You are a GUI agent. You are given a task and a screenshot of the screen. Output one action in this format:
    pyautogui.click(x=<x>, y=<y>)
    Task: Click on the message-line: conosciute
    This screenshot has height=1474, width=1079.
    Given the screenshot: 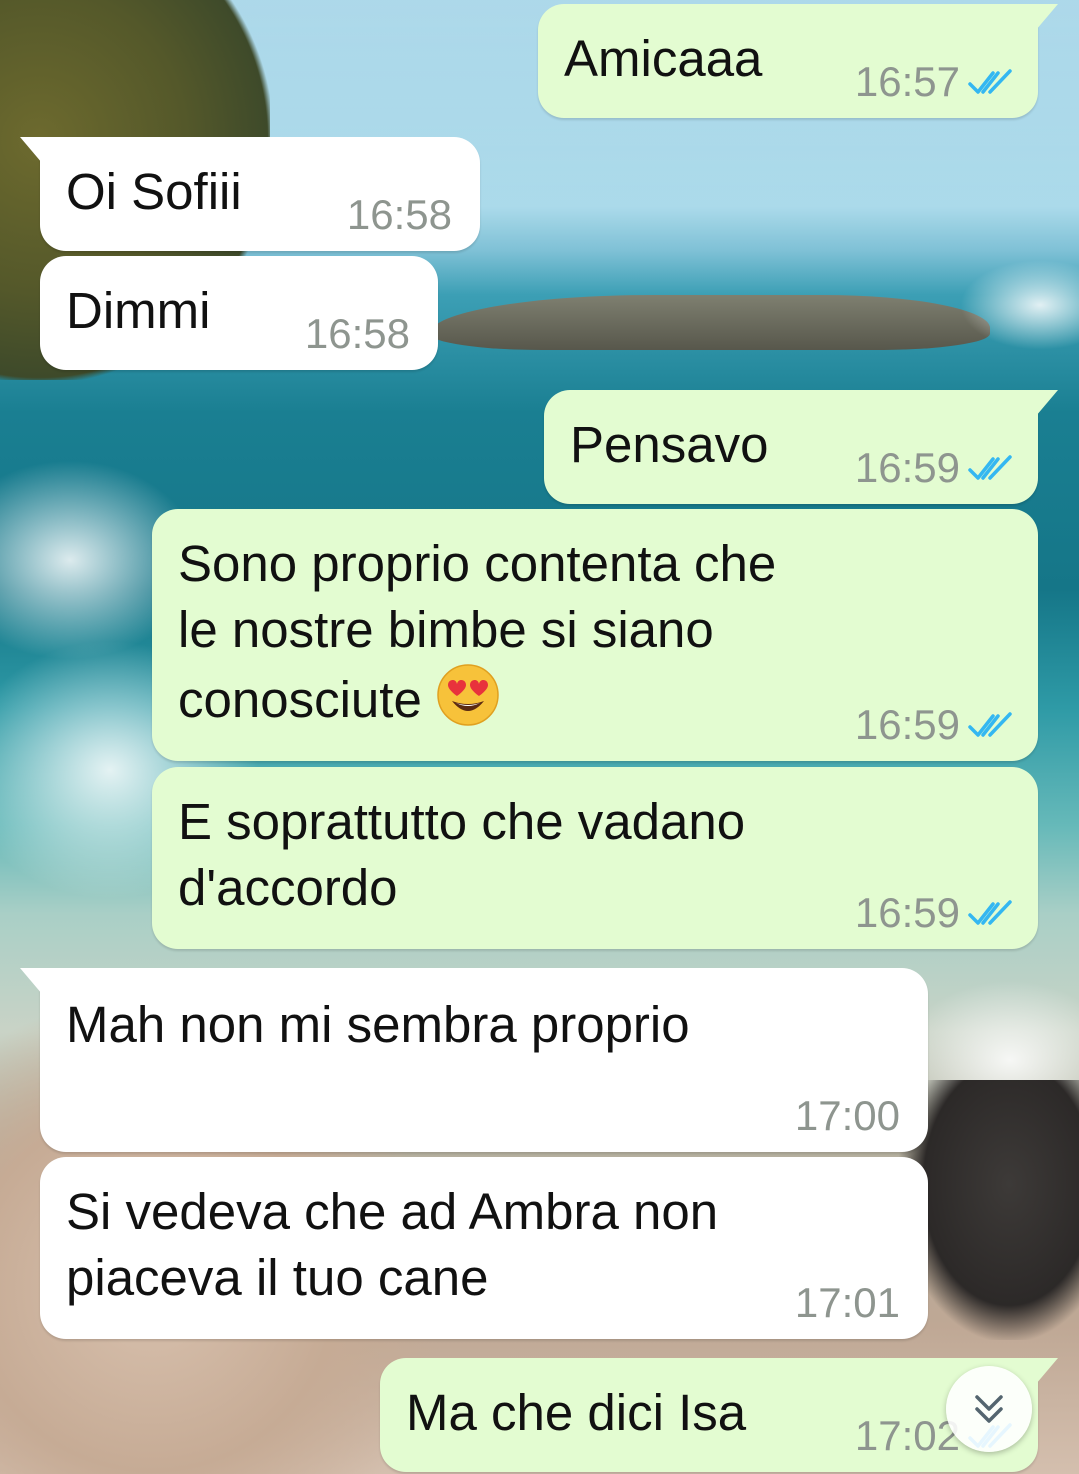 What is the action you would take?
    pyautogui.click(x=477, y=698)
    